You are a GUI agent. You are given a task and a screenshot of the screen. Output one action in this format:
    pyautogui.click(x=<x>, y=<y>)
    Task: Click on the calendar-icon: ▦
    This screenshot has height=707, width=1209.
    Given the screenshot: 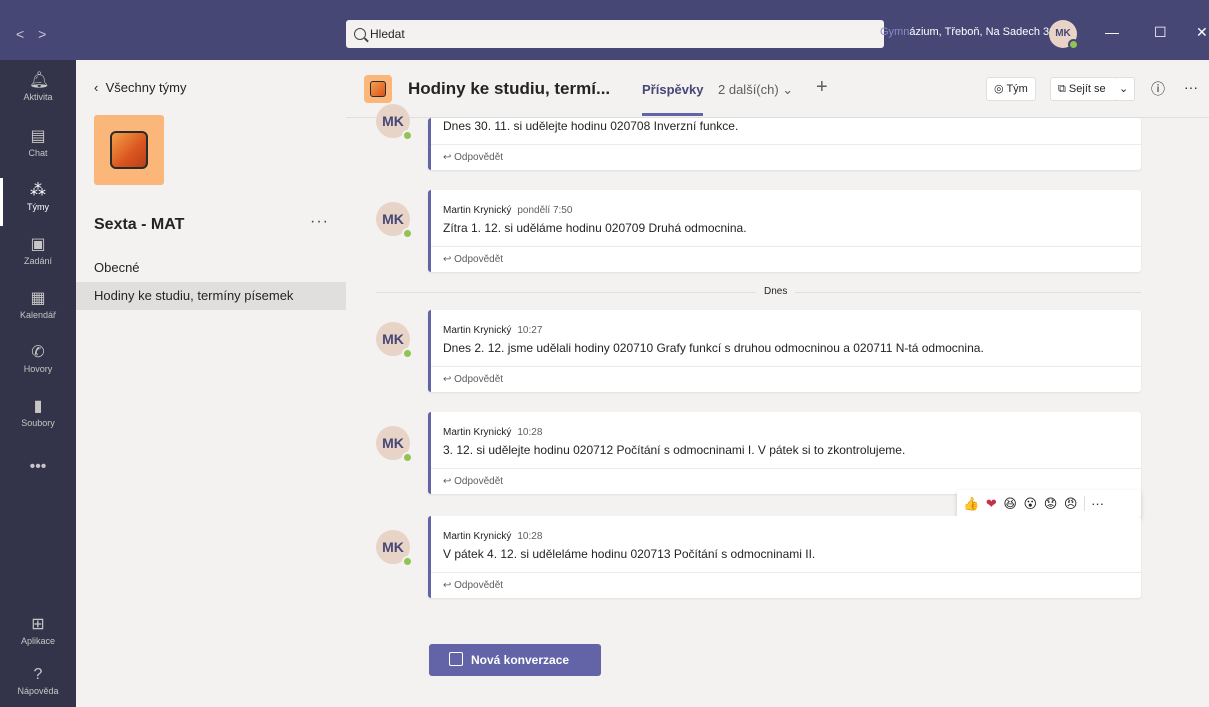 What is the action you would take?
    pyautogui.click(x=38, y=298)
    